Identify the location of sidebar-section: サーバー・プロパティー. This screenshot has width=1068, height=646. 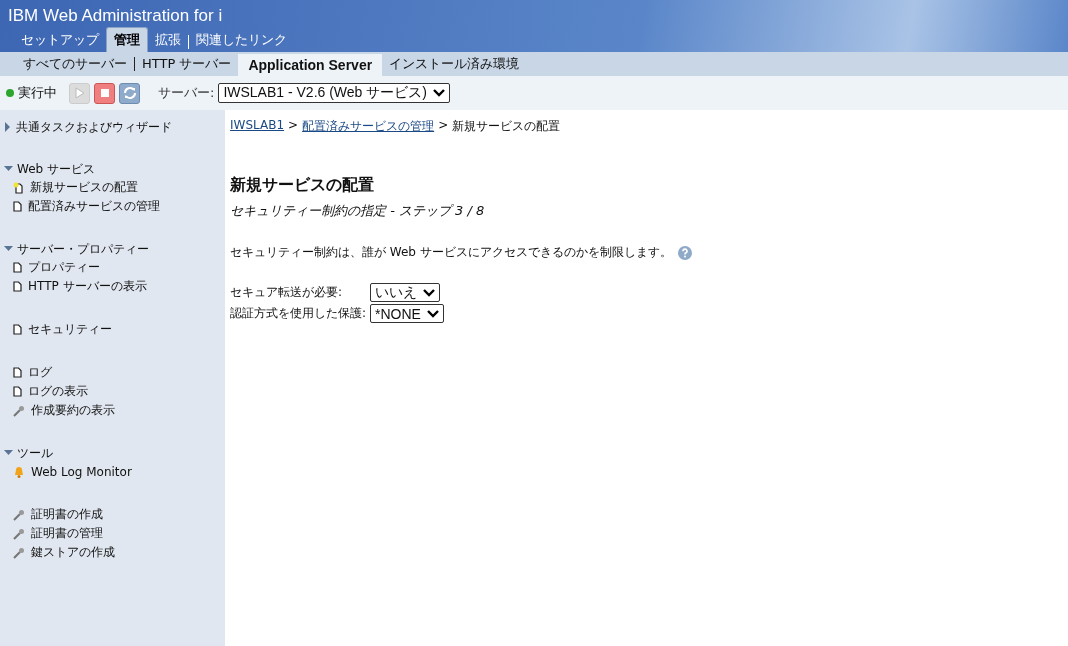
(112, 249).